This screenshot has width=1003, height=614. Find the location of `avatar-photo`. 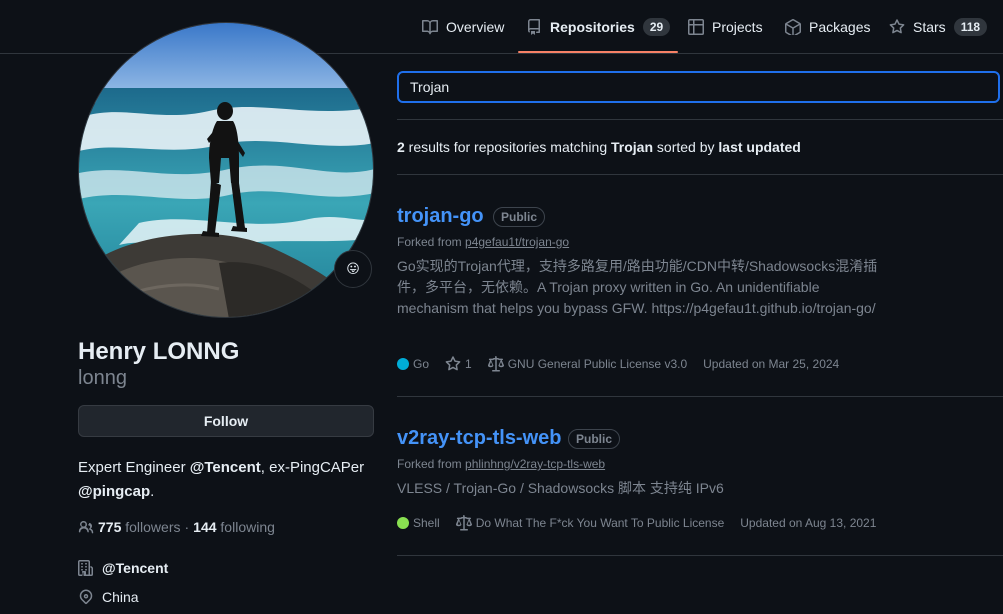

avatar-photo is located at coordinates (226, 170).